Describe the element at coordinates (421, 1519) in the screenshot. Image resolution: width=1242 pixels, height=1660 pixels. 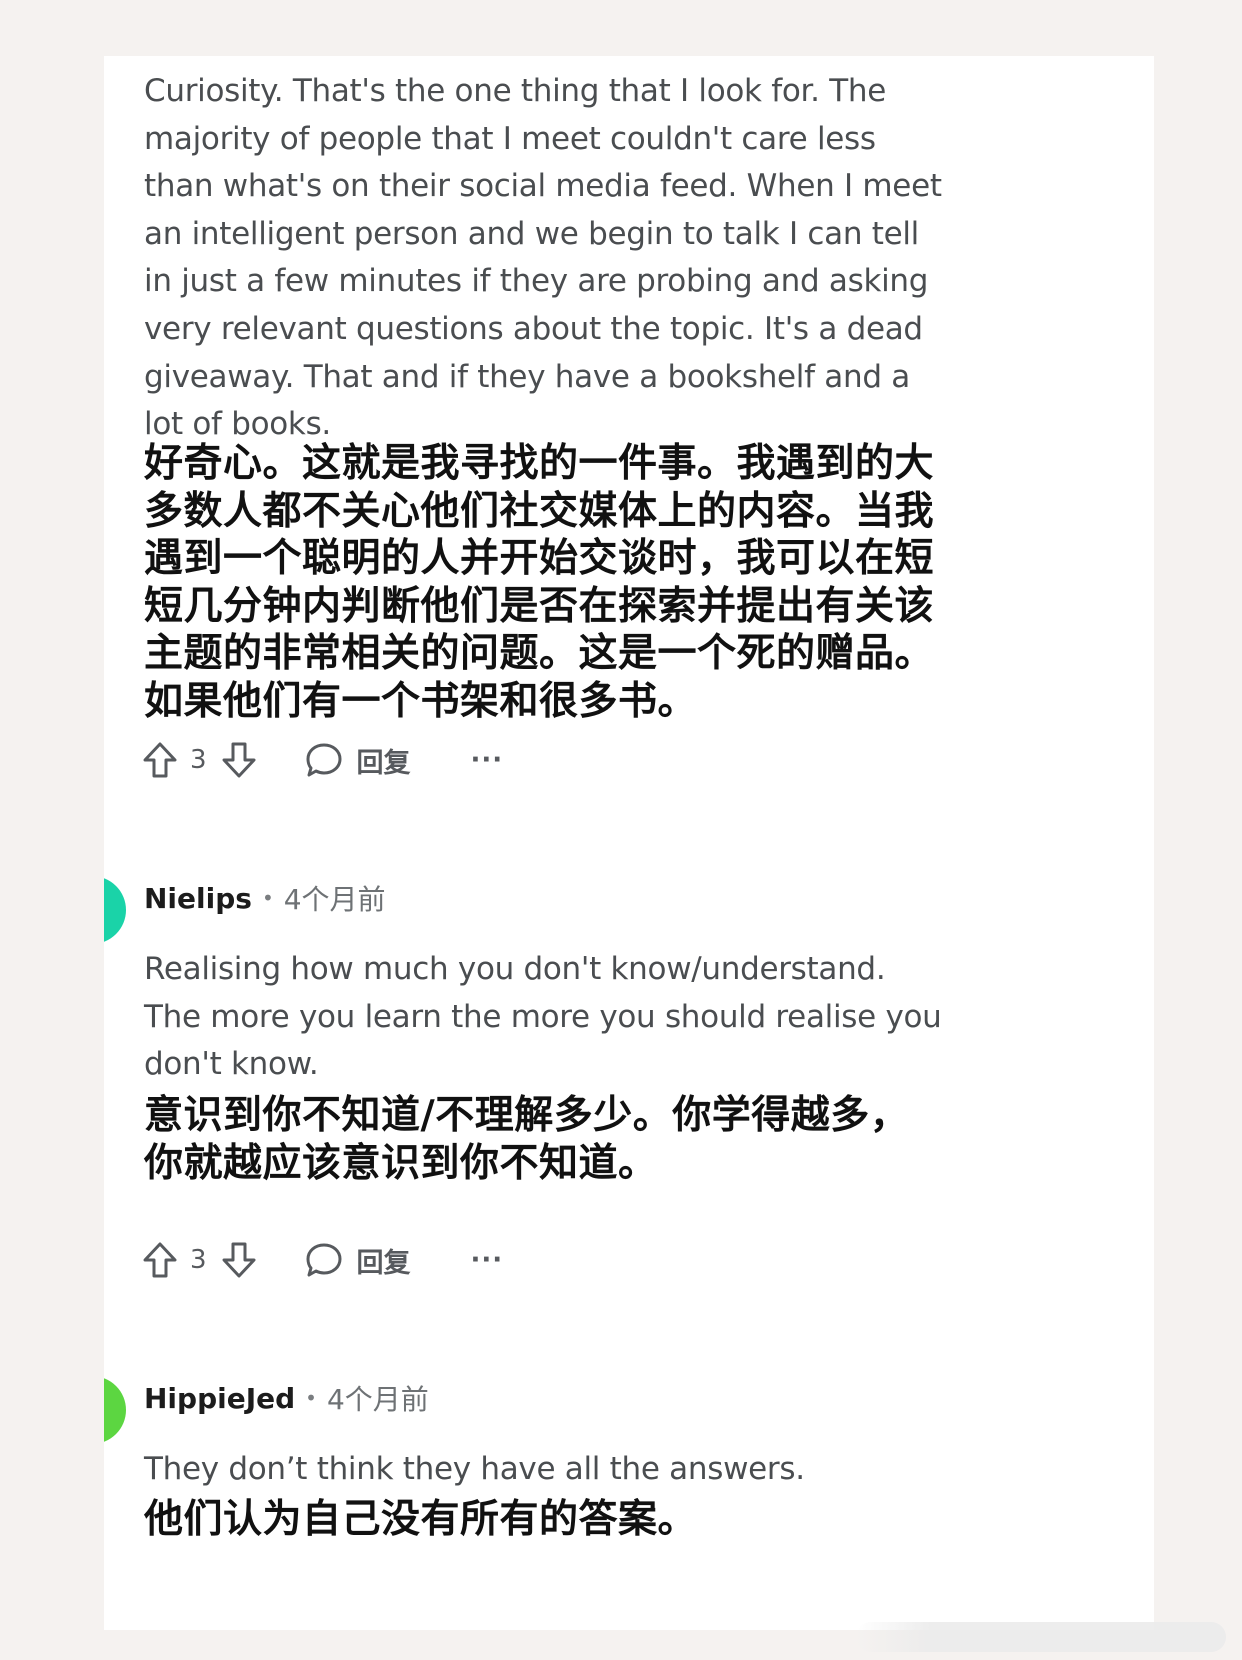
I see `comment-body-chinese: 他们认为自己没有所有的答案。` at that location.